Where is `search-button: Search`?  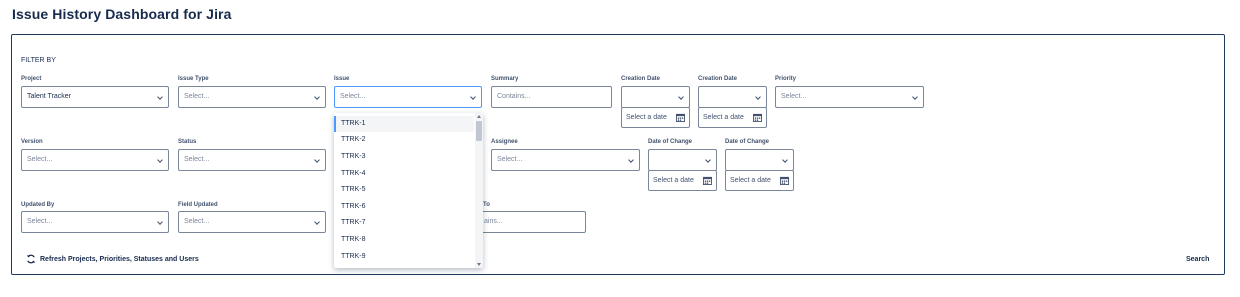 search-button: Search is located at coordinates (1197, 259).